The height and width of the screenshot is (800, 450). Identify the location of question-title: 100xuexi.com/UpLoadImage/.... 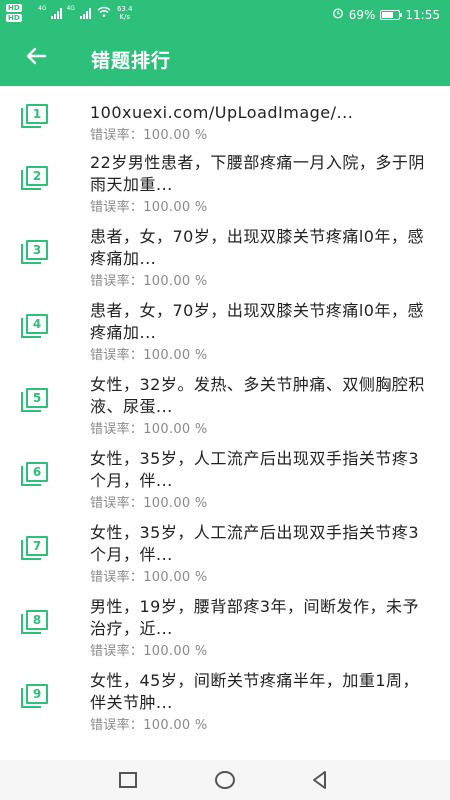
(222, 112).